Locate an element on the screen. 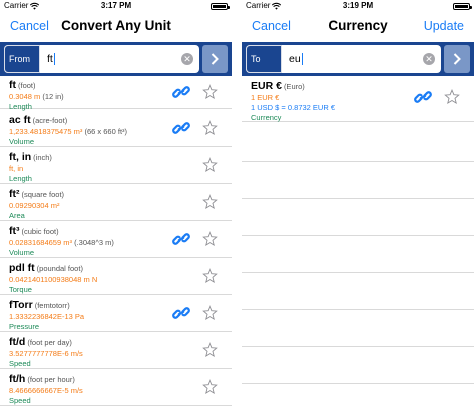  from-label: From is located at coordinates (22, 59).